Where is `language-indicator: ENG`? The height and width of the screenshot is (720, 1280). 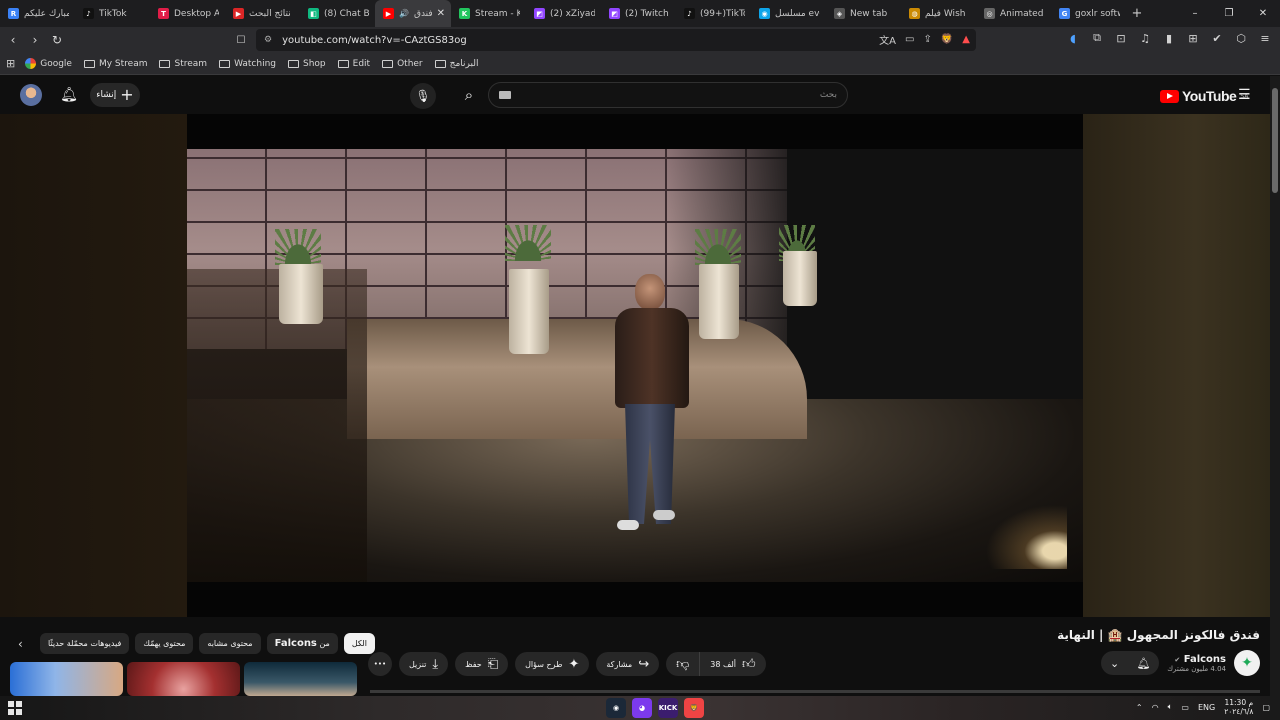 language-indicator: ENG is located at coordinates (1206, 707).